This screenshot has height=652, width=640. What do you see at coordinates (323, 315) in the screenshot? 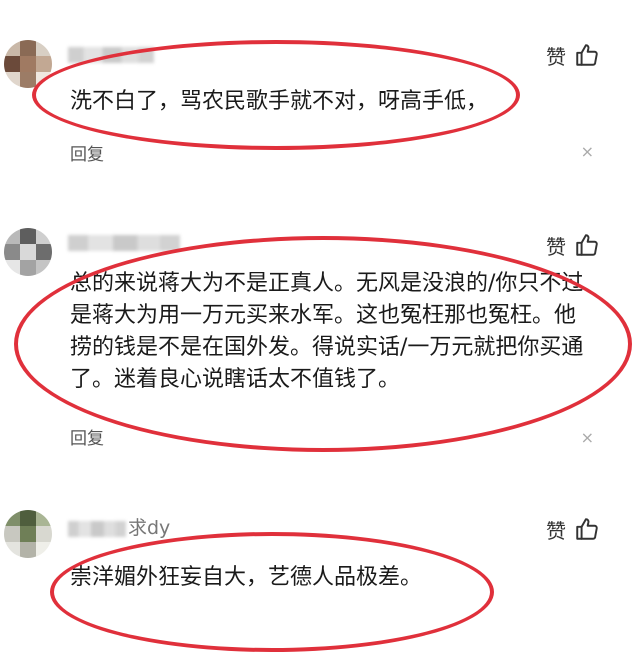
I see `comment-line: 是蒋大为用一万元买来水军。这也冤枉那也冤枉。他` at bounding box center [323, 315].